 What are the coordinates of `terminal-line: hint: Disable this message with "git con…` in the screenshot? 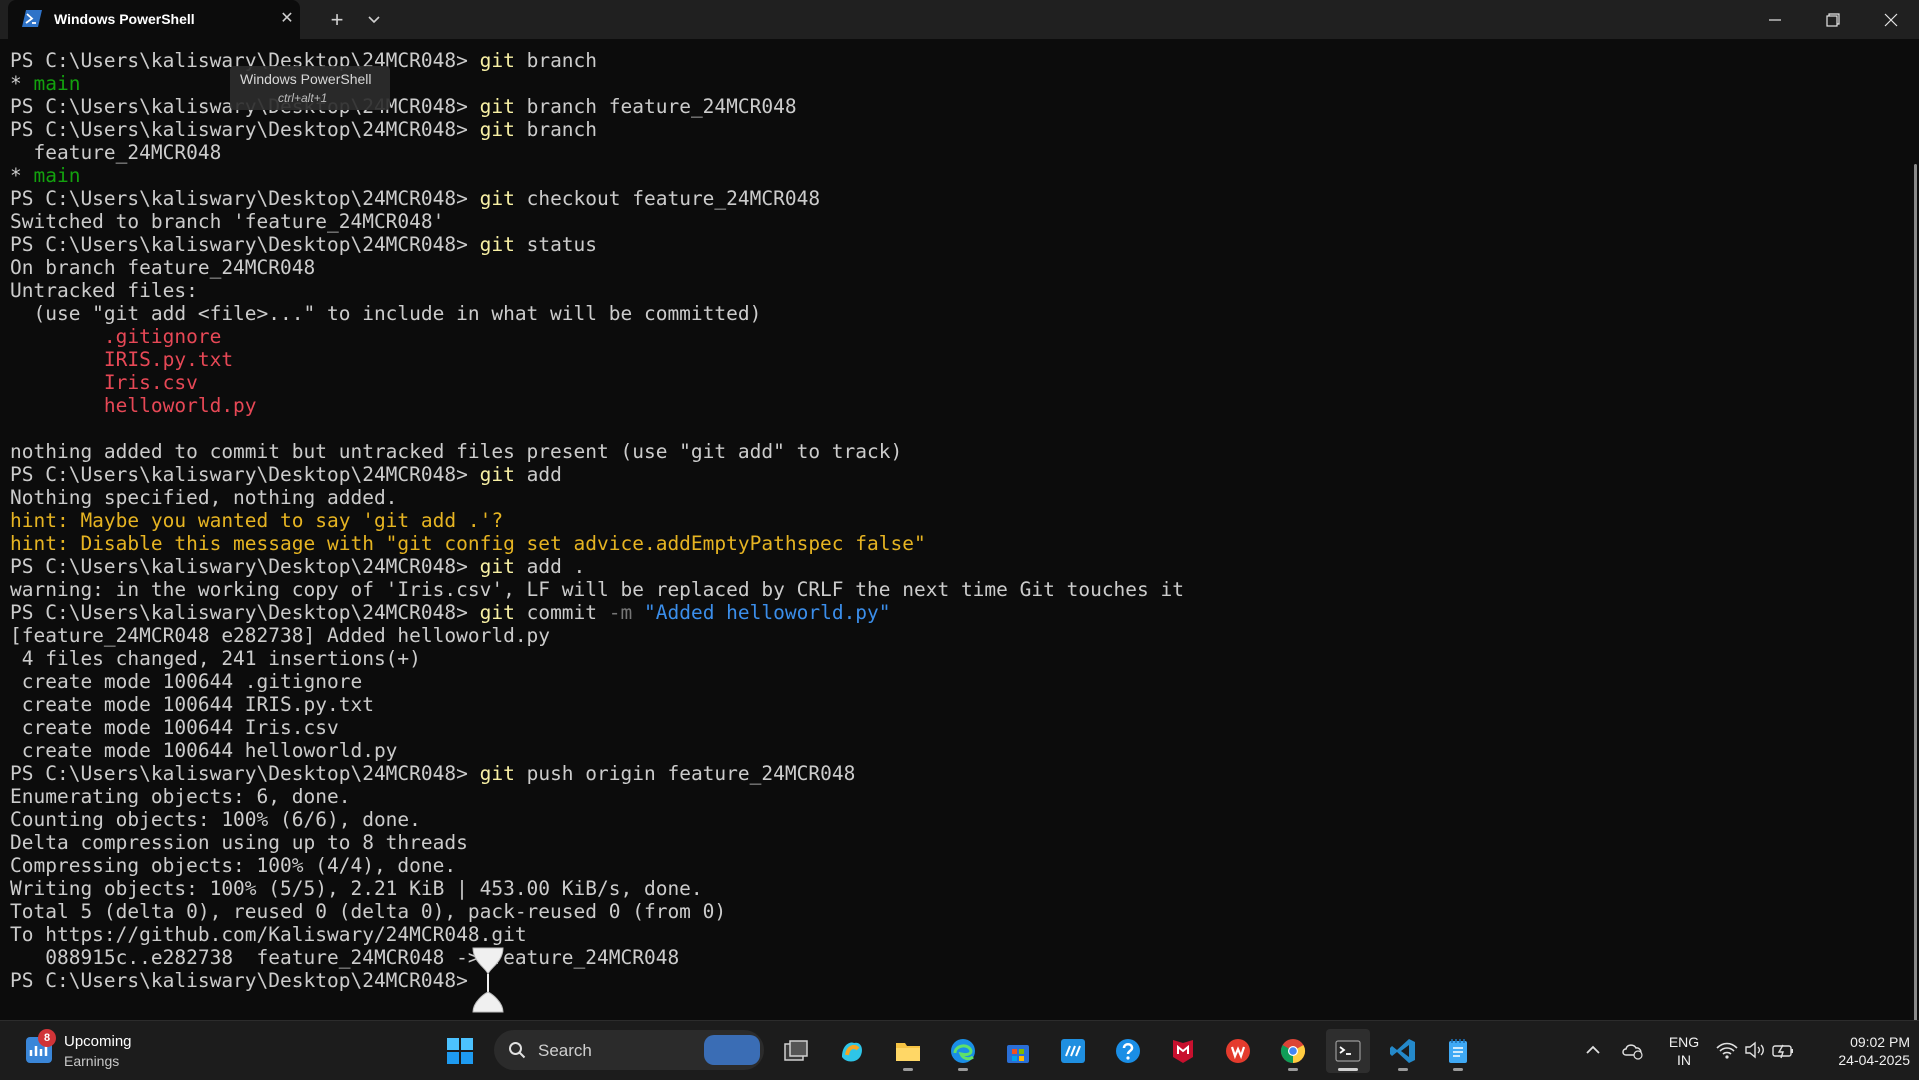 It's located at (597, 543).